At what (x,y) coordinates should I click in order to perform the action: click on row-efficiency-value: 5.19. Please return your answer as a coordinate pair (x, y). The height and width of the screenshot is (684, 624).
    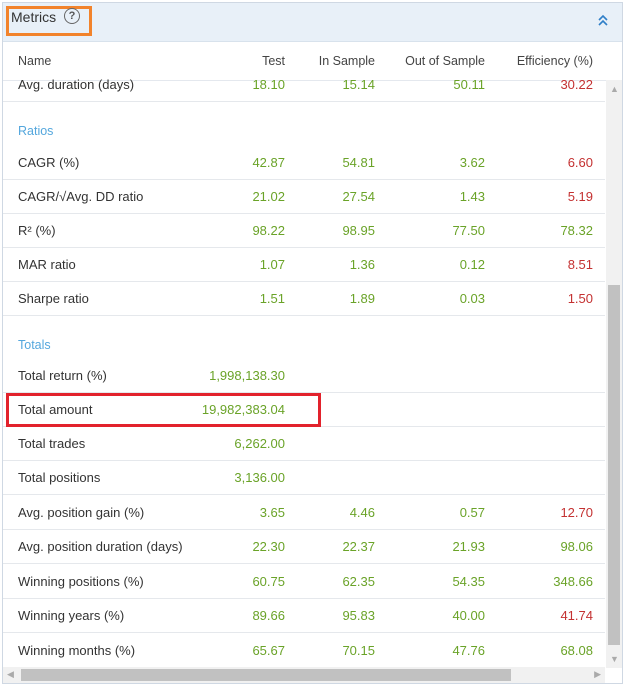
    Looking at the image, I should click on (580, 196).